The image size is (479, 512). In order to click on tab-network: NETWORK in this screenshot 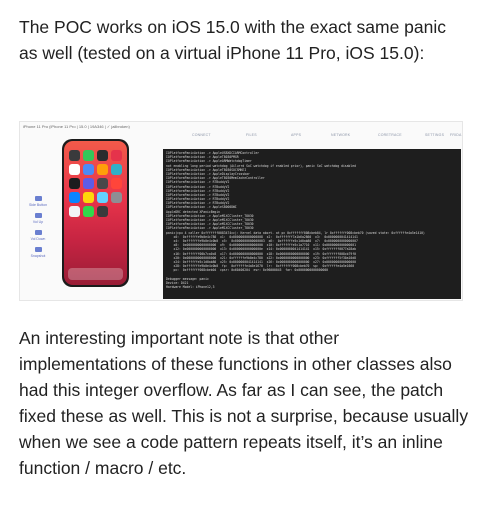, I will do `click(340, 135)`.